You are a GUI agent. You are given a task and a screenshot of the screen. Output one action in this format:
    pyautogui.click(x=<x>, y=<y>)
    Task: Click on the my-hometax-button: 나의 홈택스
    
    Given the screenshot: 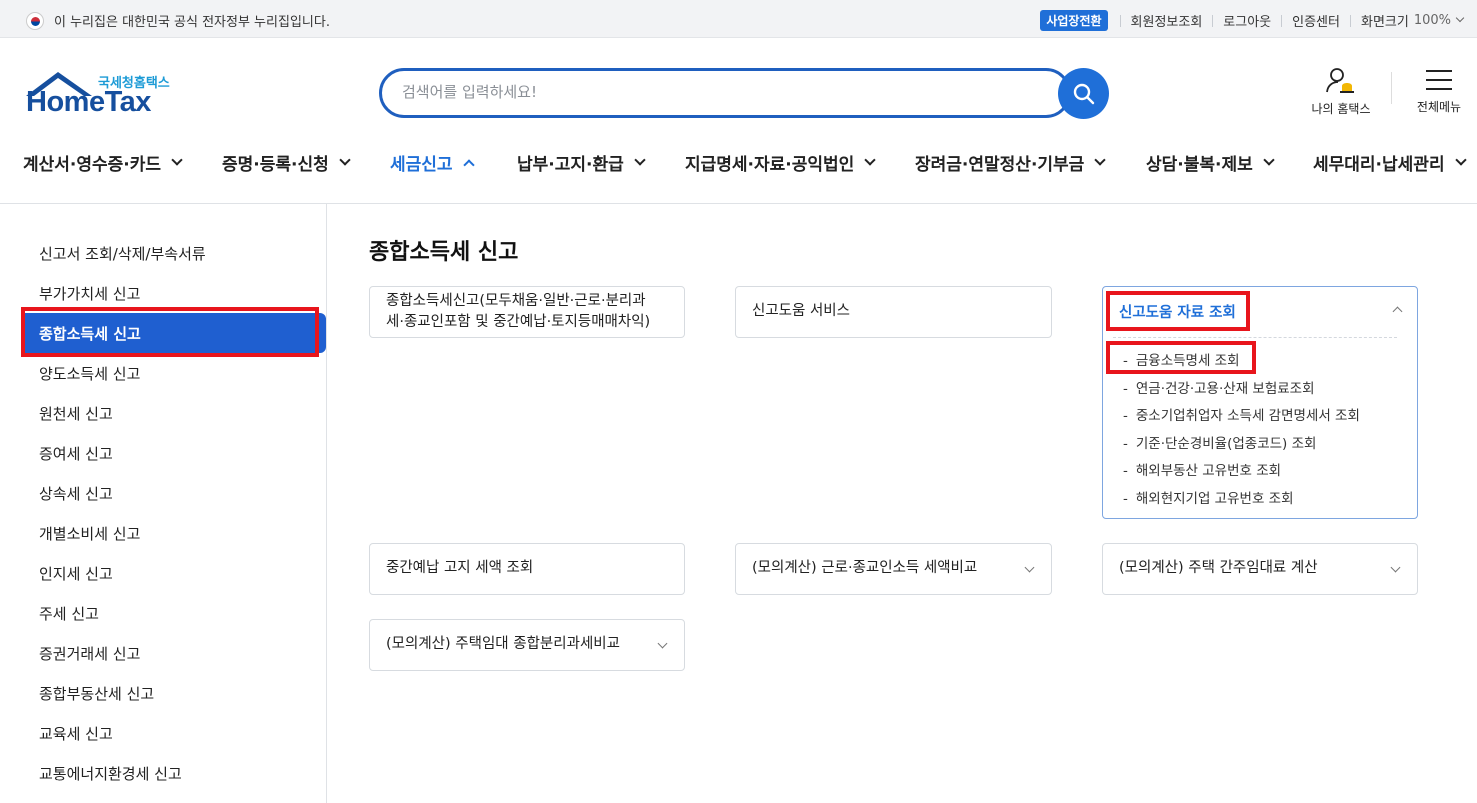 What is the action you would take?
    pyautogui.click(x=1341, y=90)
    